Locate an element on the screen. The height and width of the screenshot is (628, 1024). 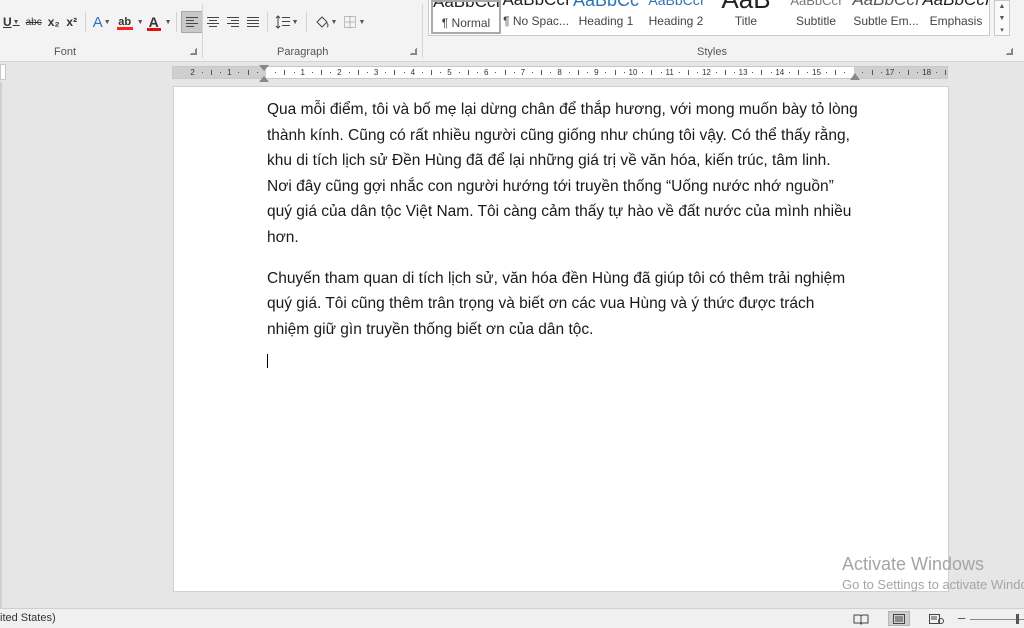
web-layout-icon is located at coordinates (936, 618).